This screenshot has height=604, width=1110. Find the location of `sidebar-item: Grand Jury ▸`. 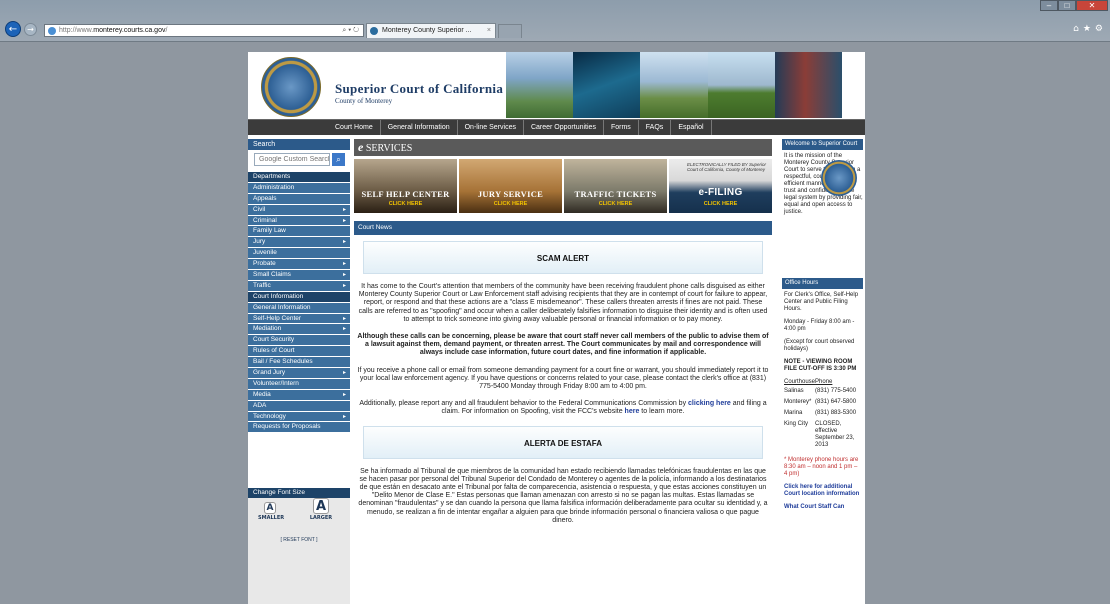

sidebar-item: Grand Jury ▸ is located at coordinates (299, 373).